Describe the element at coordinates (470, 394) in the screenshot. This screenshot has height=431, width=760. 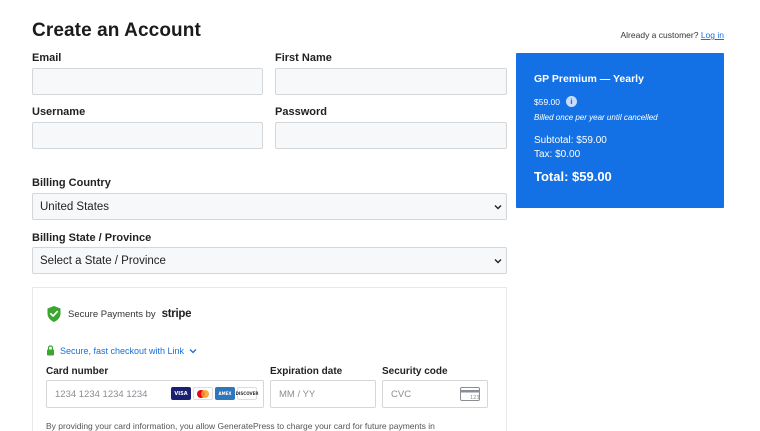
I see `cvc-card-icon: 123` at that location.